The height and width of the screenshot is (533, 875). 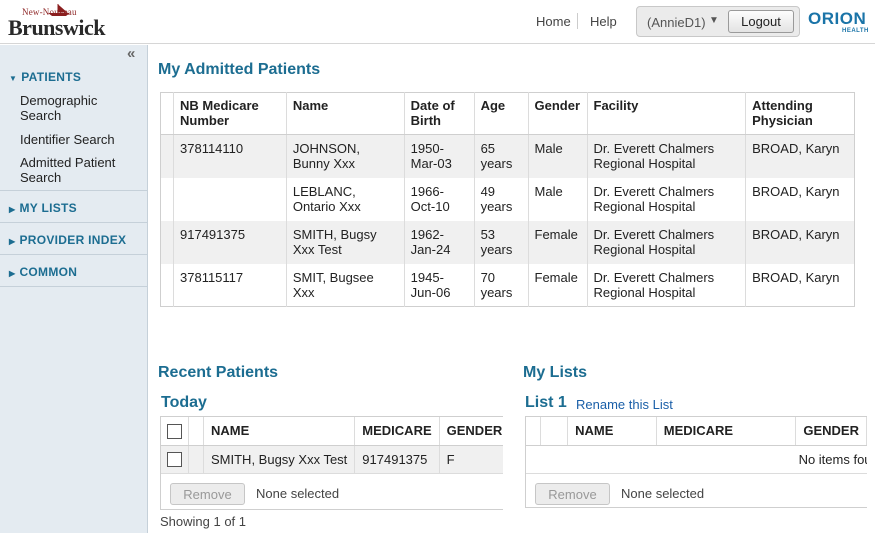 I want to click on list-footer: Remove None selected, so click(x=696, y=490).